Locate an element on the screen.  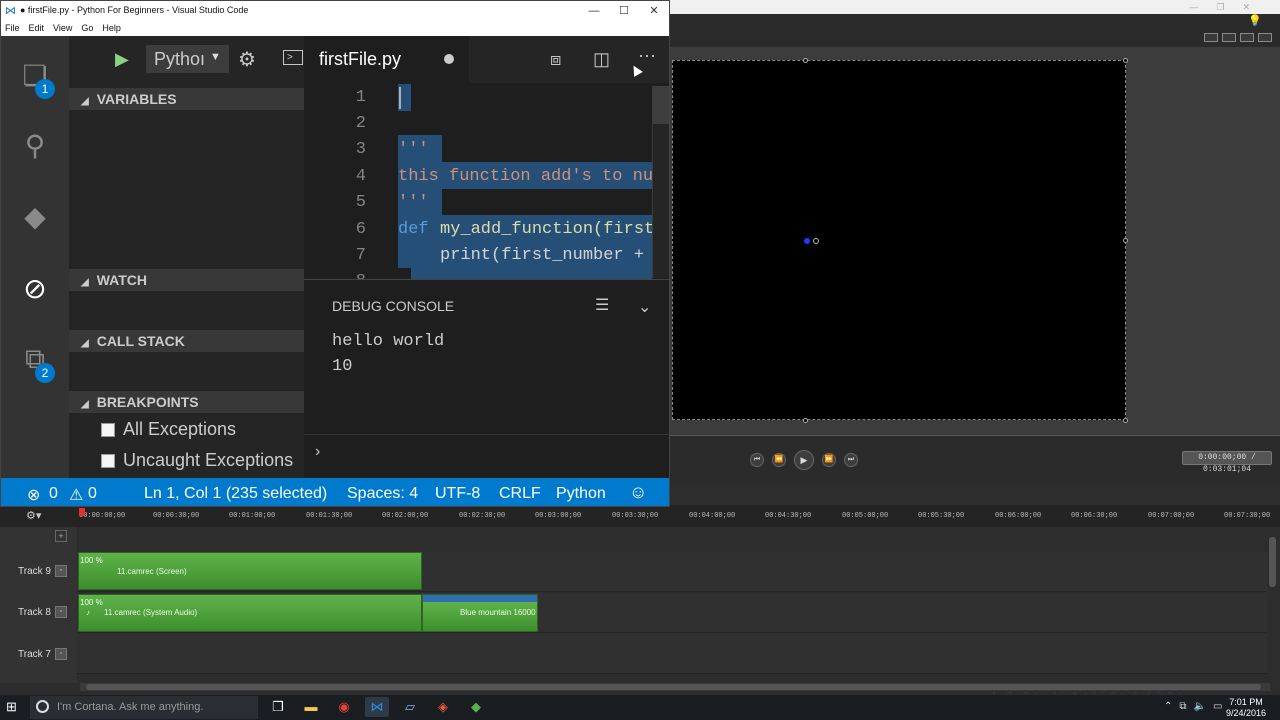
language-mode: Python is located at coordinates (581, 494).